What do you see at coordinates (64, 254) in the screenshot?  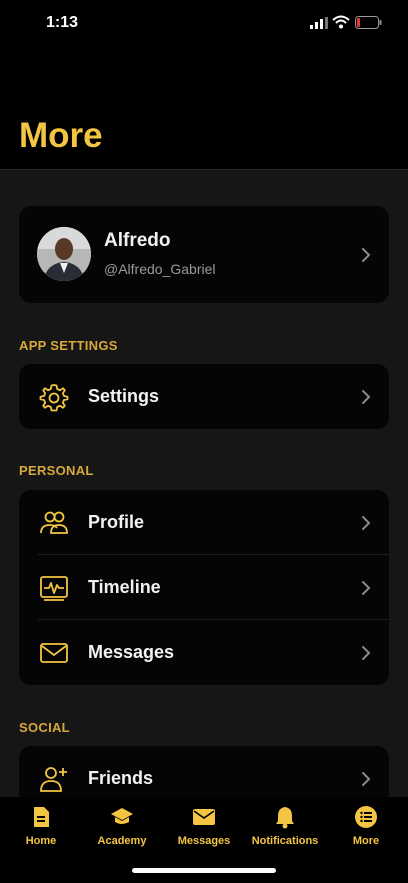 I see `avatar` at bounding box center [64, 254].